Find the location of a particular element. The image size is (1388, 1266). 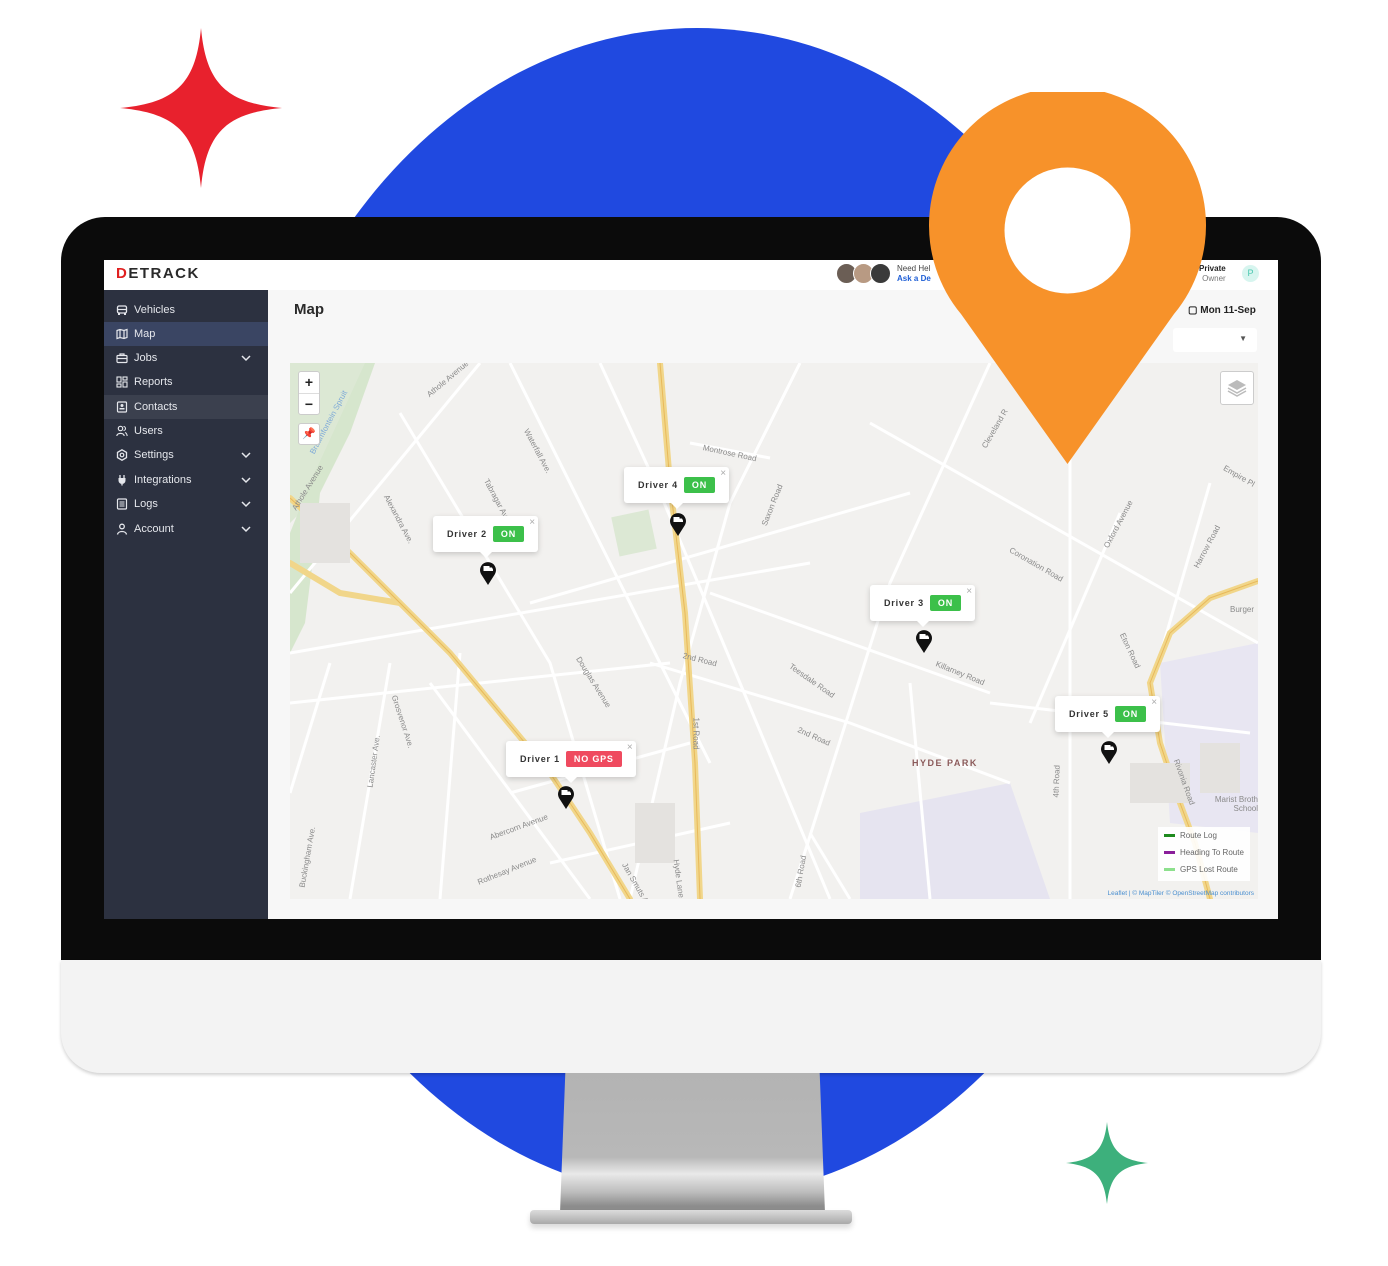

pin-button: 📌 is located at coordinates (309, 434).